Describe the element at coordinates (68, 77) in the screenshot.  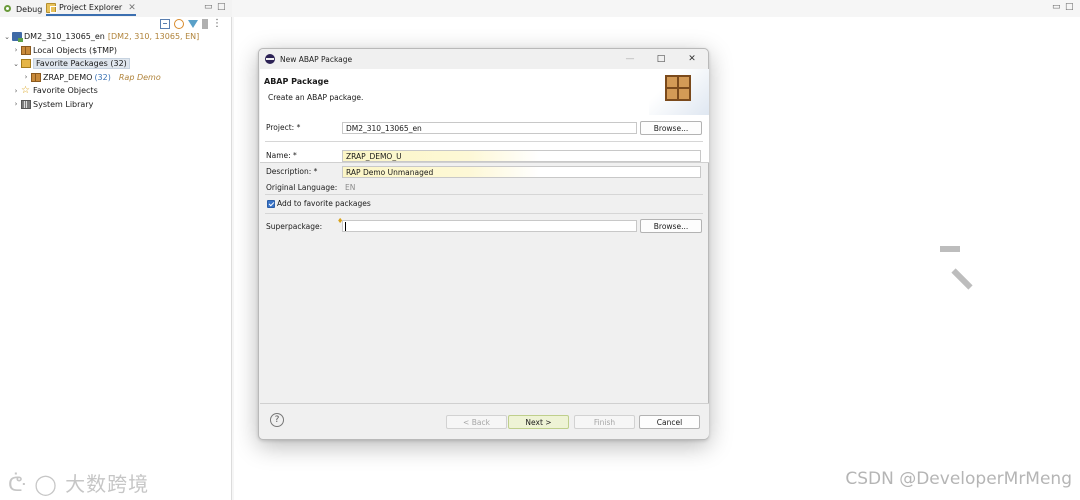
I see `package-name: ZRAP_DEMO` at that location.